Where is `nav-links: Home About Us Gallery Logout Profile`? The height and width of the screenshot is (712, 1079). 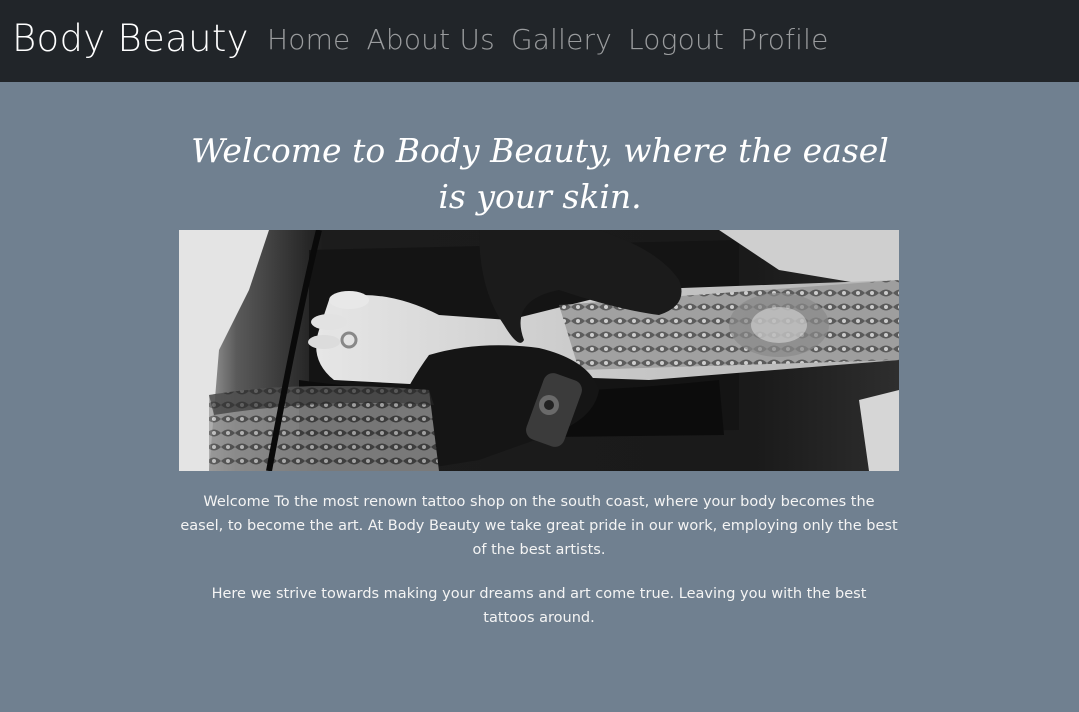 nav-links: Home About Us Gallery Logout Profile is located at coordinates (548, 40).